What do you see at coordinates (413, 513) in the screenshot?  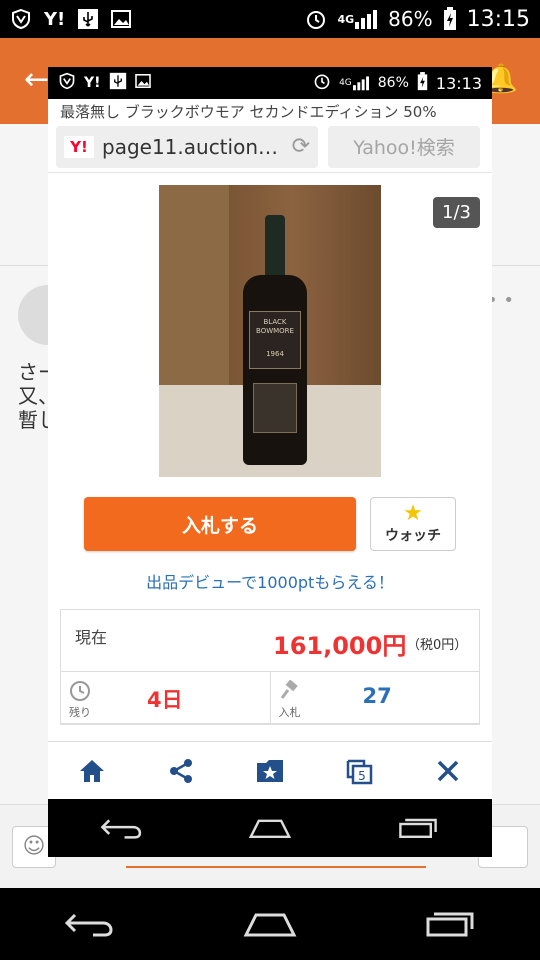 I see `star-icon: ★` at bounding box center [413, 513].